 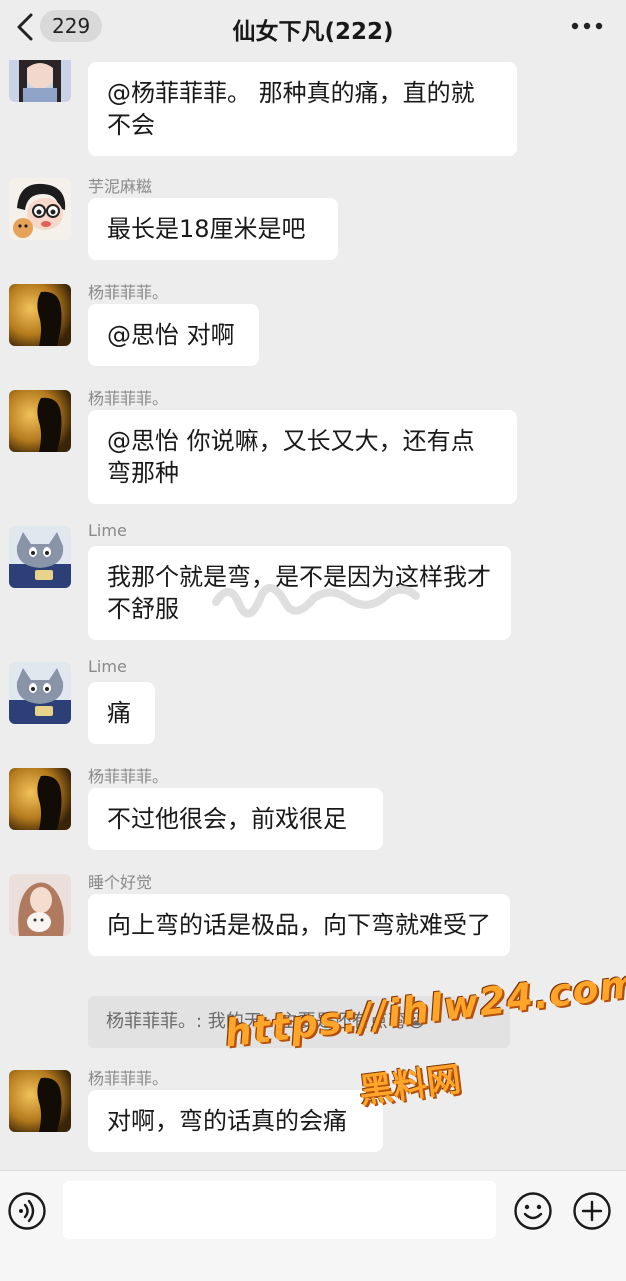 What do you see at coordinates (27, 1211) in the screenshot?
I see `voice-input-icon` at bounding box center [27, 1211].